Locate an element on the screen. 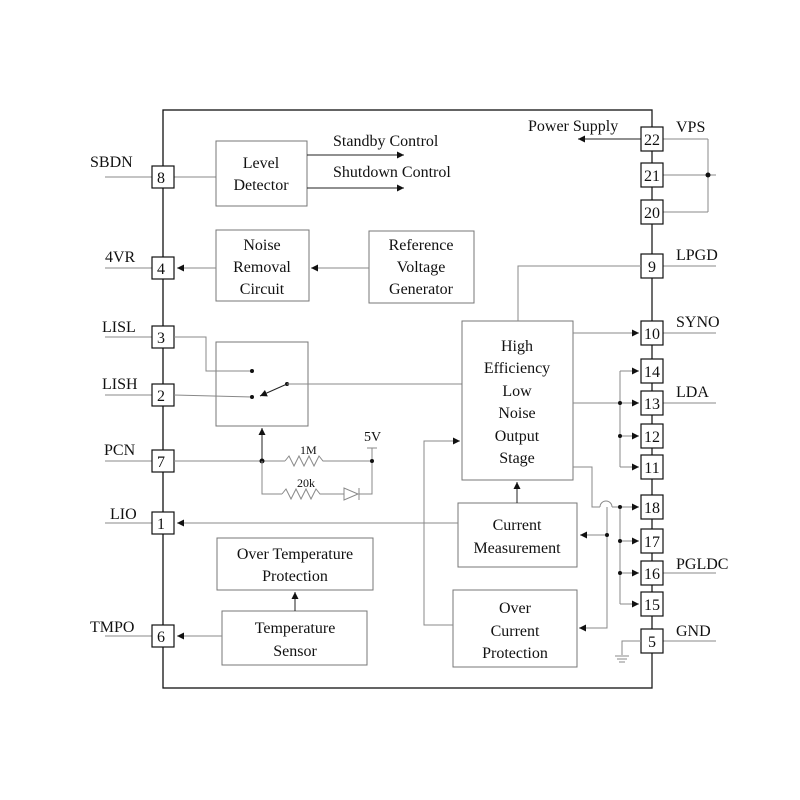 The height and width of the screenshot is (800, 800). svg-text: Stage is located at coordinates (517, 458).